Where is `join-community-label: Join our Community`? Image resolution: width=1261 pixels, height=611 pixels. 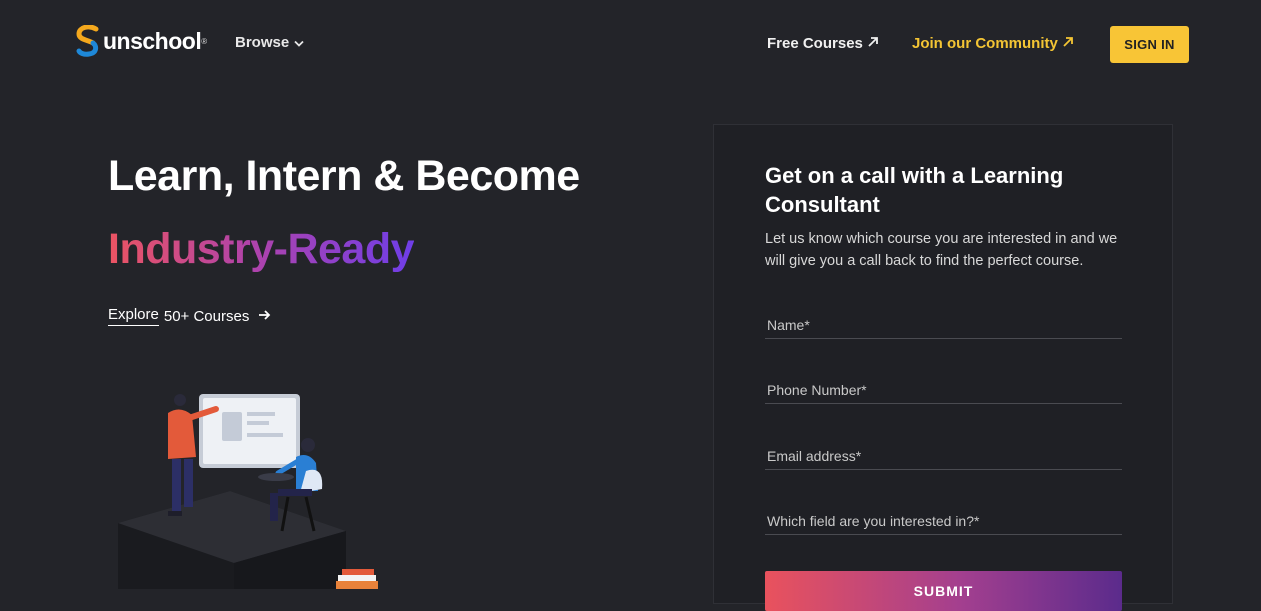 join-community-label: Join our Community is located at coordinates (985, 43).